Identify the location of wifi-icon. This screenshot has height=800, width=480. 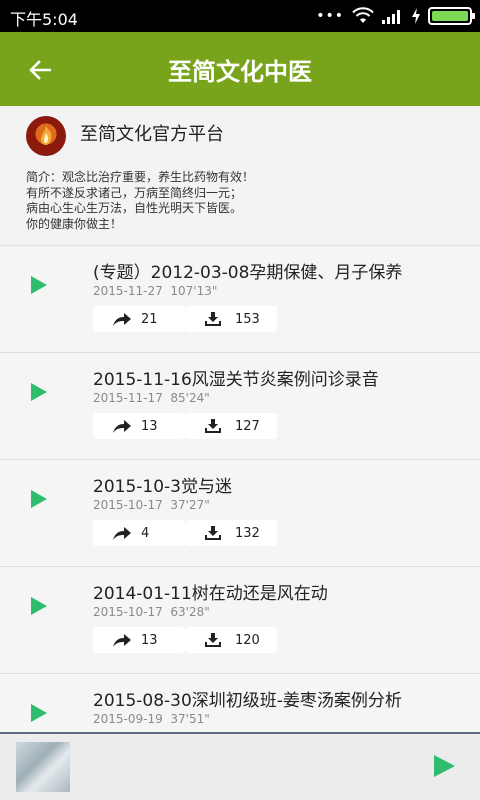
(363, 15).